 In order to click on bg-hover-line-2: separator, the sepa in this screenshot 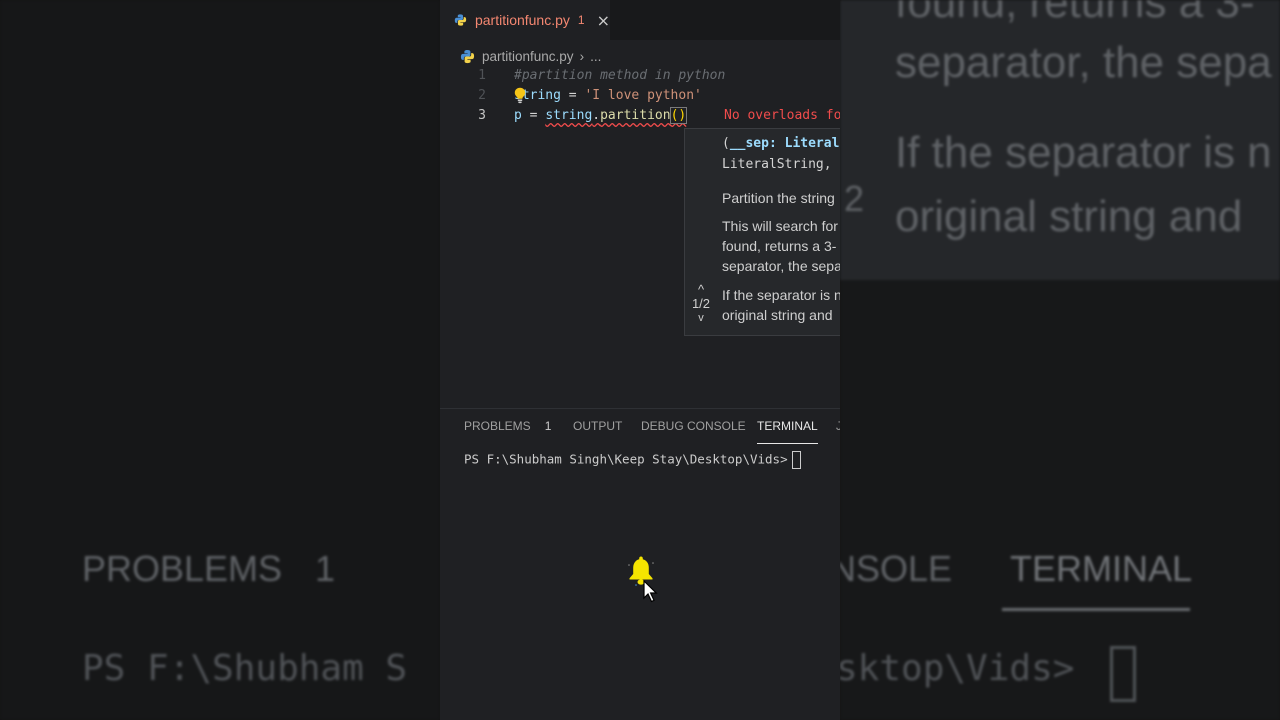, I will do `click(1083, 62)`.